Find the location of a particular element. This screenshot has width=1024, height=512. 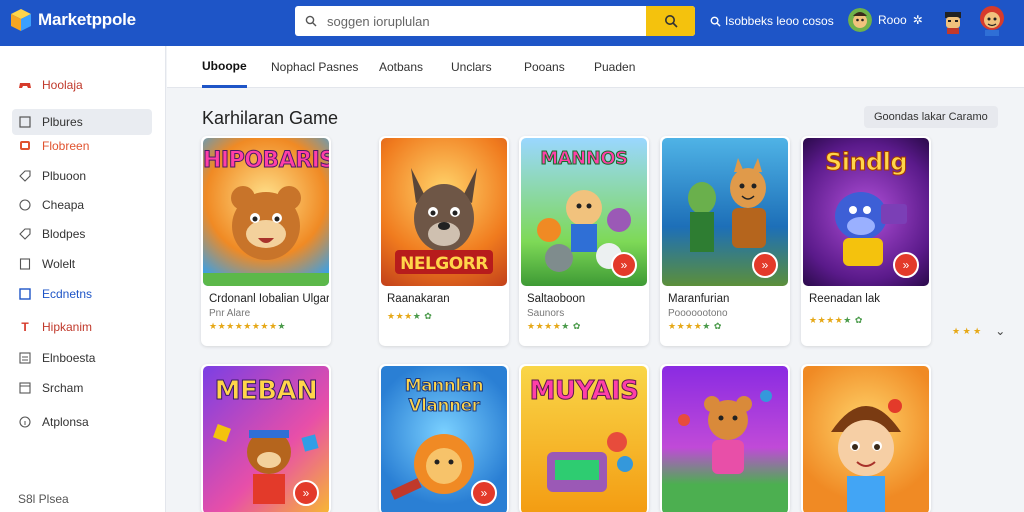

tab-puaden: Puaden is located at coordinates (614, 67).